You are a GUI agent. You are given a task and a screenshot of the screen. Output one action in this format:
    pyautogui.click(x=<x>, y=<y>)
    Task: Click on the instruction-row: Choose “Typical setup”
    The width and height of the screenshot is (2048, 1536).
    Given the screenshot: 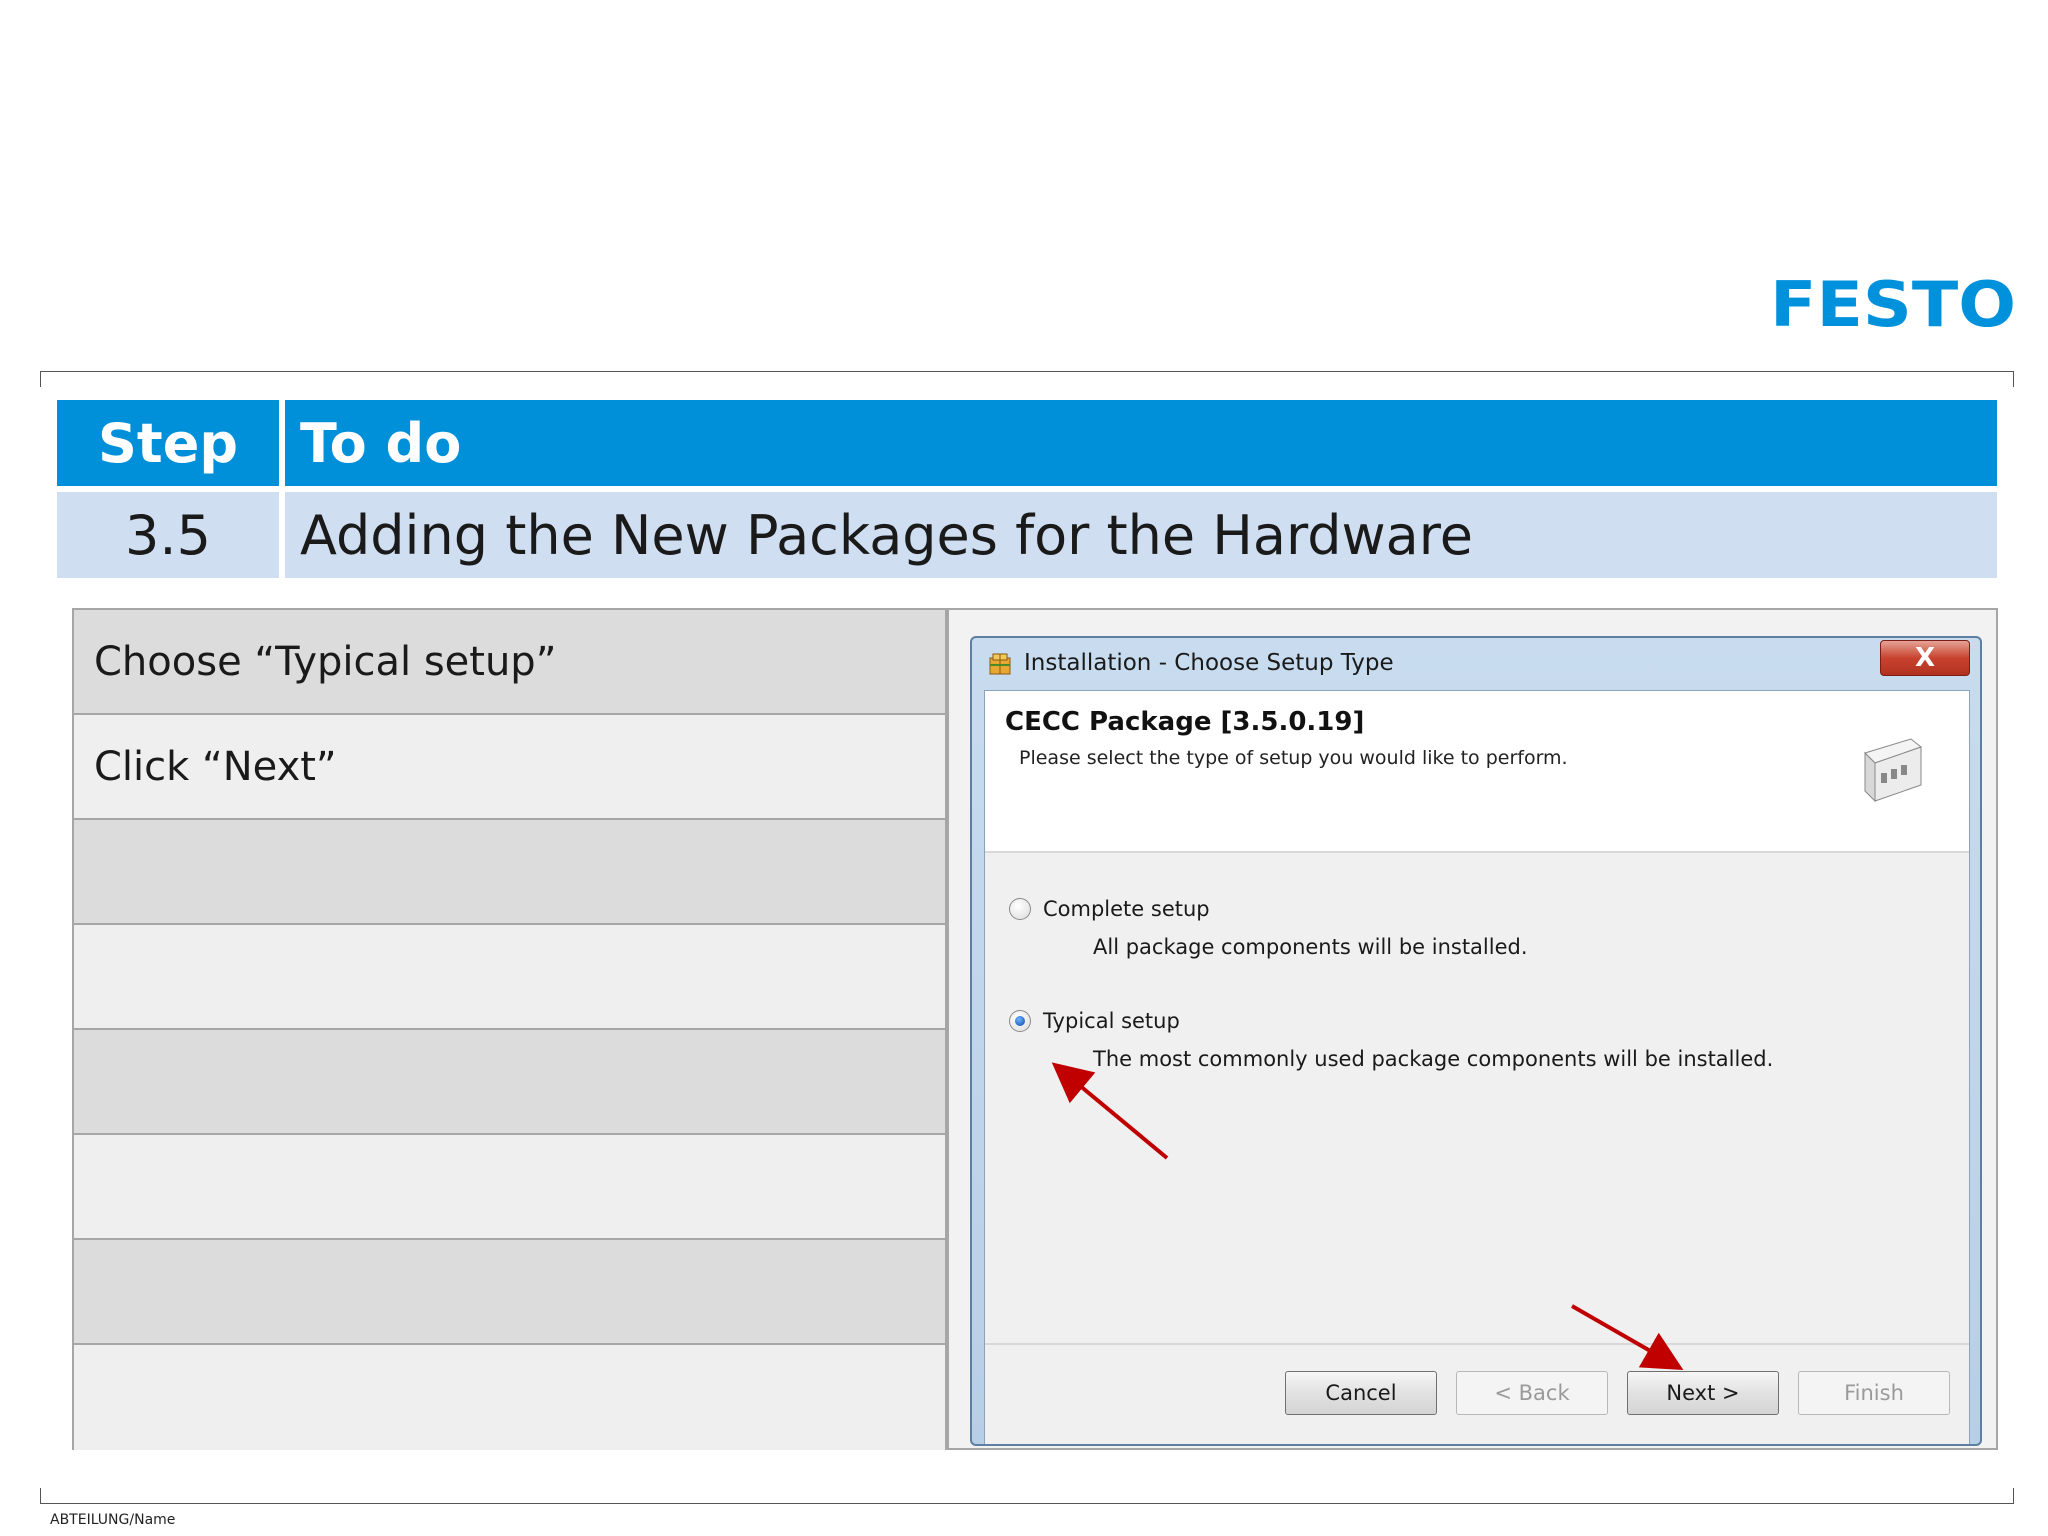 What is the action you would take?
    pyautogui.click(x=509, y=662)
    